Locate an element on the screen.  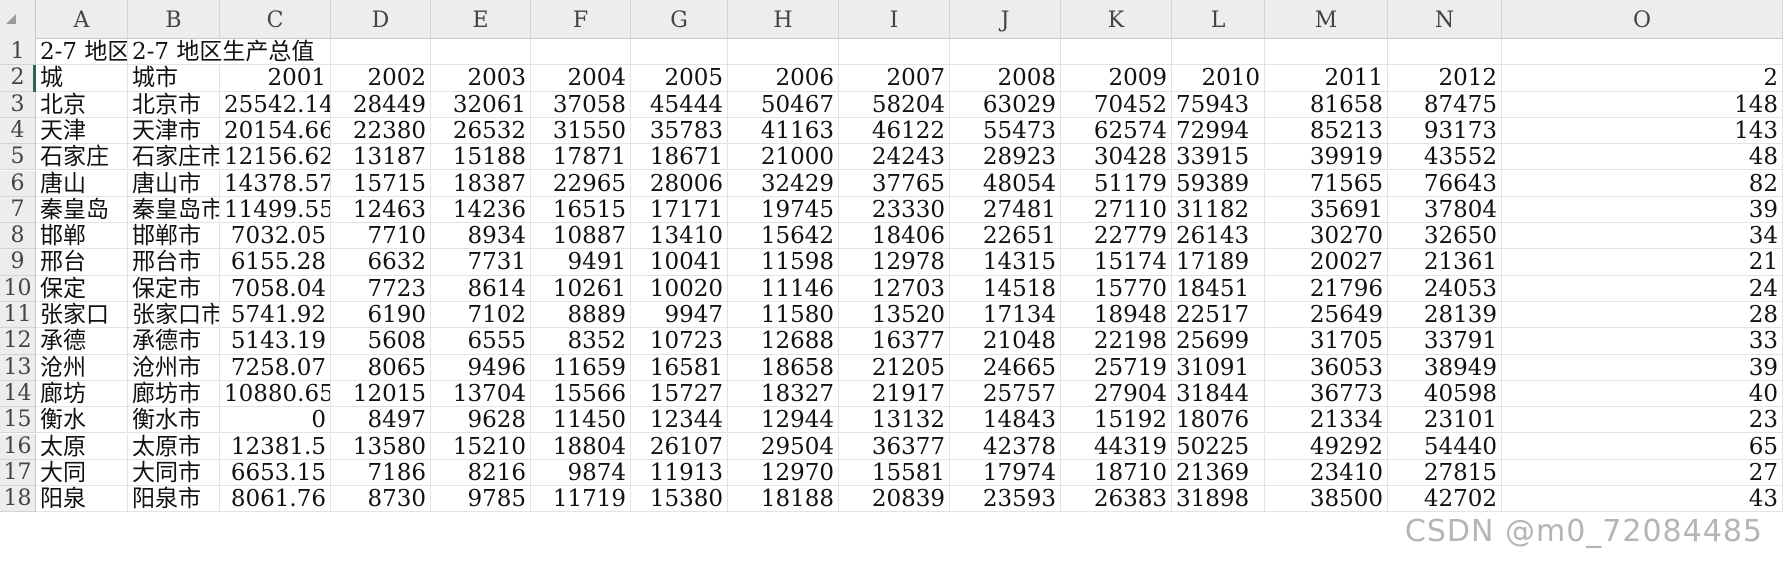
cell-L2: 2010 is located at coordinates (1218, 78).